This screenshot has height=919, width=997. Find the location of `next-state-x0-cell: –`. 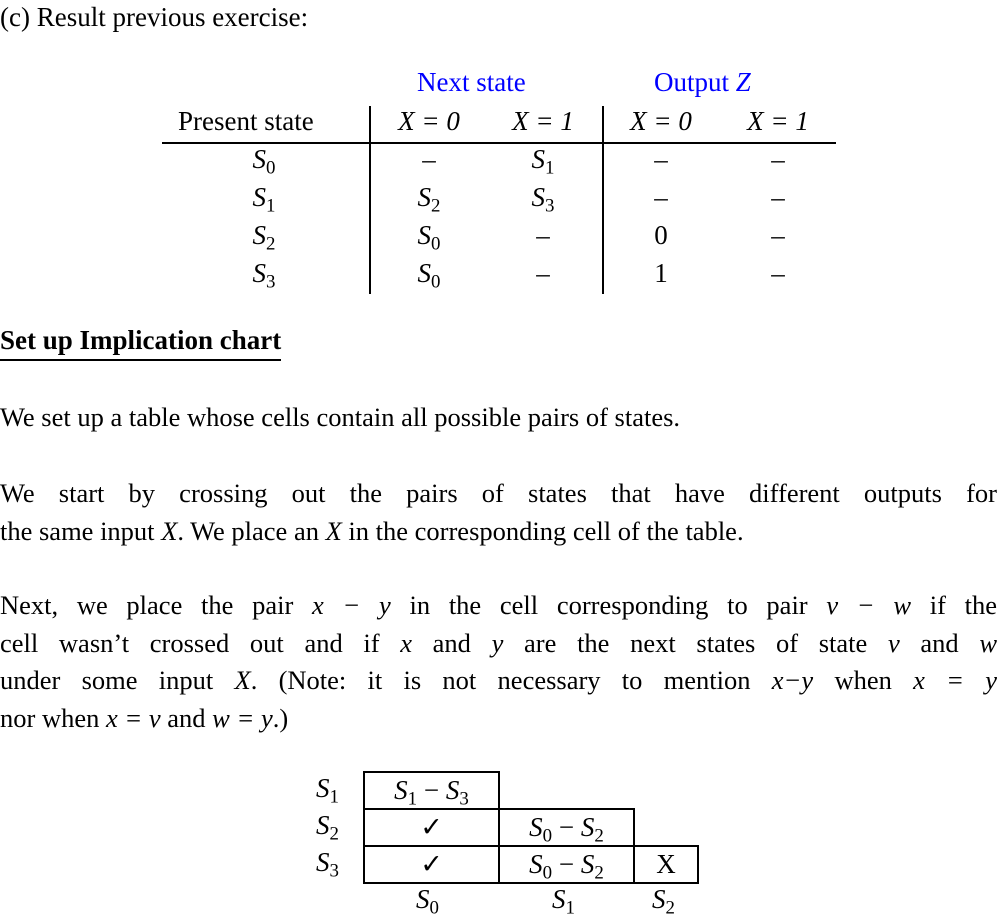

next-state-x0-cell: – is located at coordinates (429, 159).